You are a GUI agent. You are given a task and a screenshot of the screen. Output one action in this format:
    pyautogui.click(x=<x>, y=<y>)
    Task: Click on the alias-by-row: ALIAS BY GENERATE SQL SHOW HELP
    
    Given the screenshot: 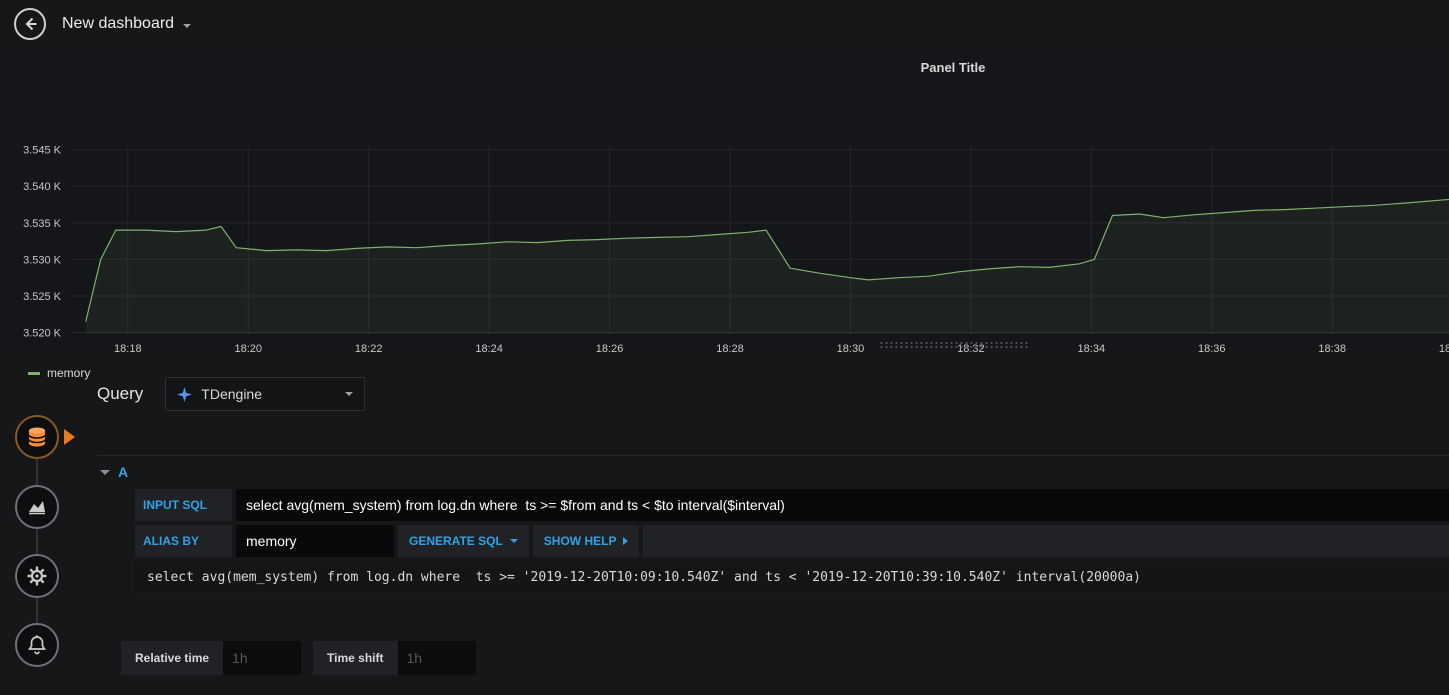 What is the action you would take?
    pyautogui.click(x=792, y=541)
    